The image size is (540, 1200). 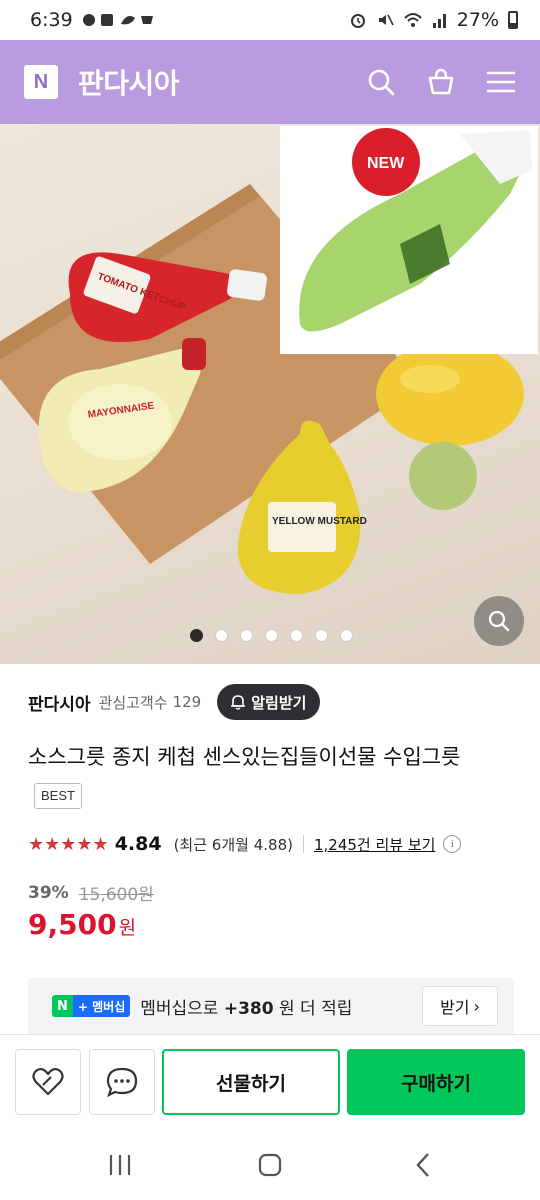 What do you see at coordinates (501, 82) in the screenshot?
I see `menu-icon` at bounding box center [501, 82].